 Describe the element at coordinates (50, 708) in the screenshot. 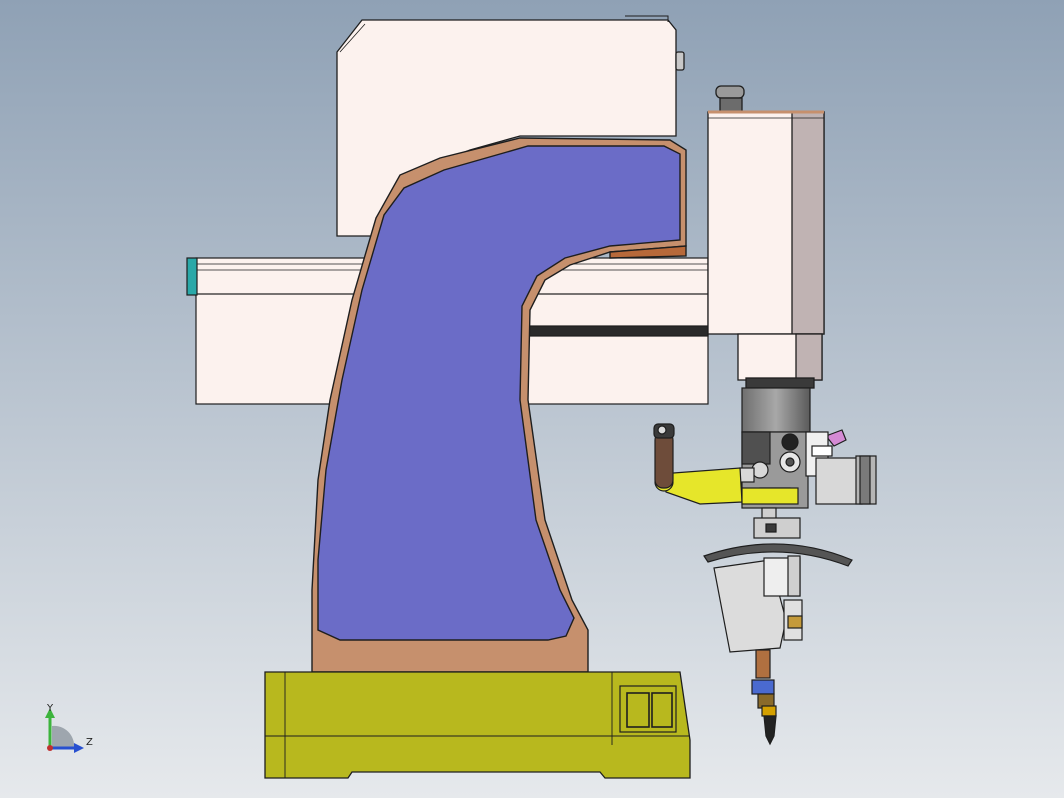

I see `triad-label-y: Y` at that location.